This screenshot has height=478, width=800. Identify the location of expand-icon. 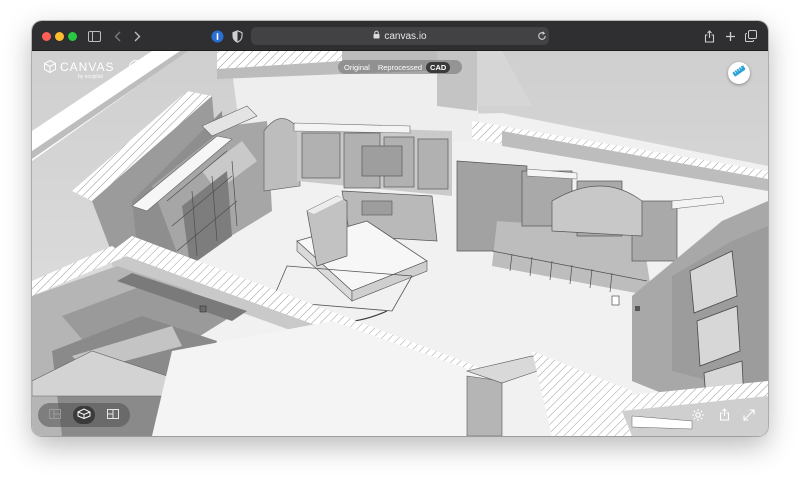
(749, 417).